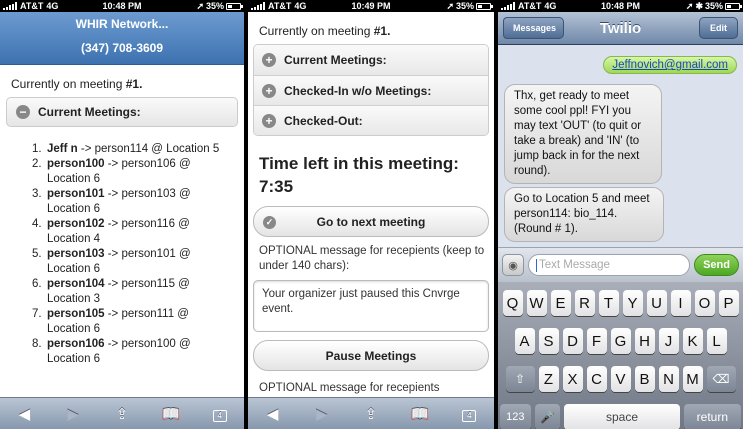 This screenshot has height=429, width=743. Describe the element at coordinates (644, 379) in the screenshot. I see `key-b: B` at that location.